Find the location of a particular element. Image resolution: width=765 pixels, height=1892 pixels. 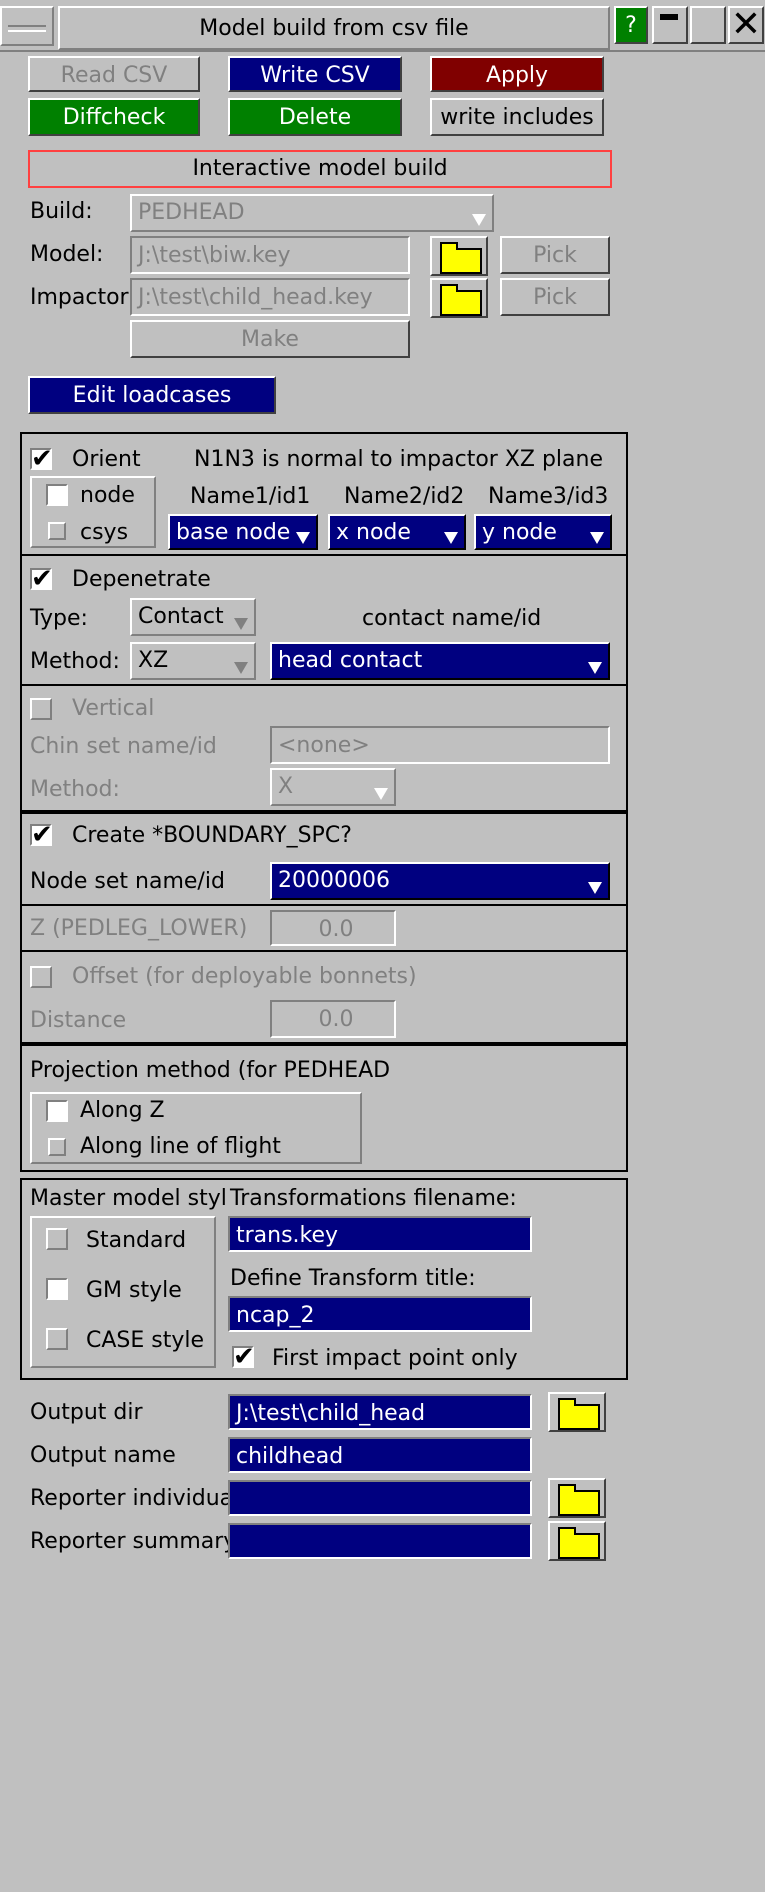

node-set-dropdown: 20000006 is located at coordinates (440, 881).